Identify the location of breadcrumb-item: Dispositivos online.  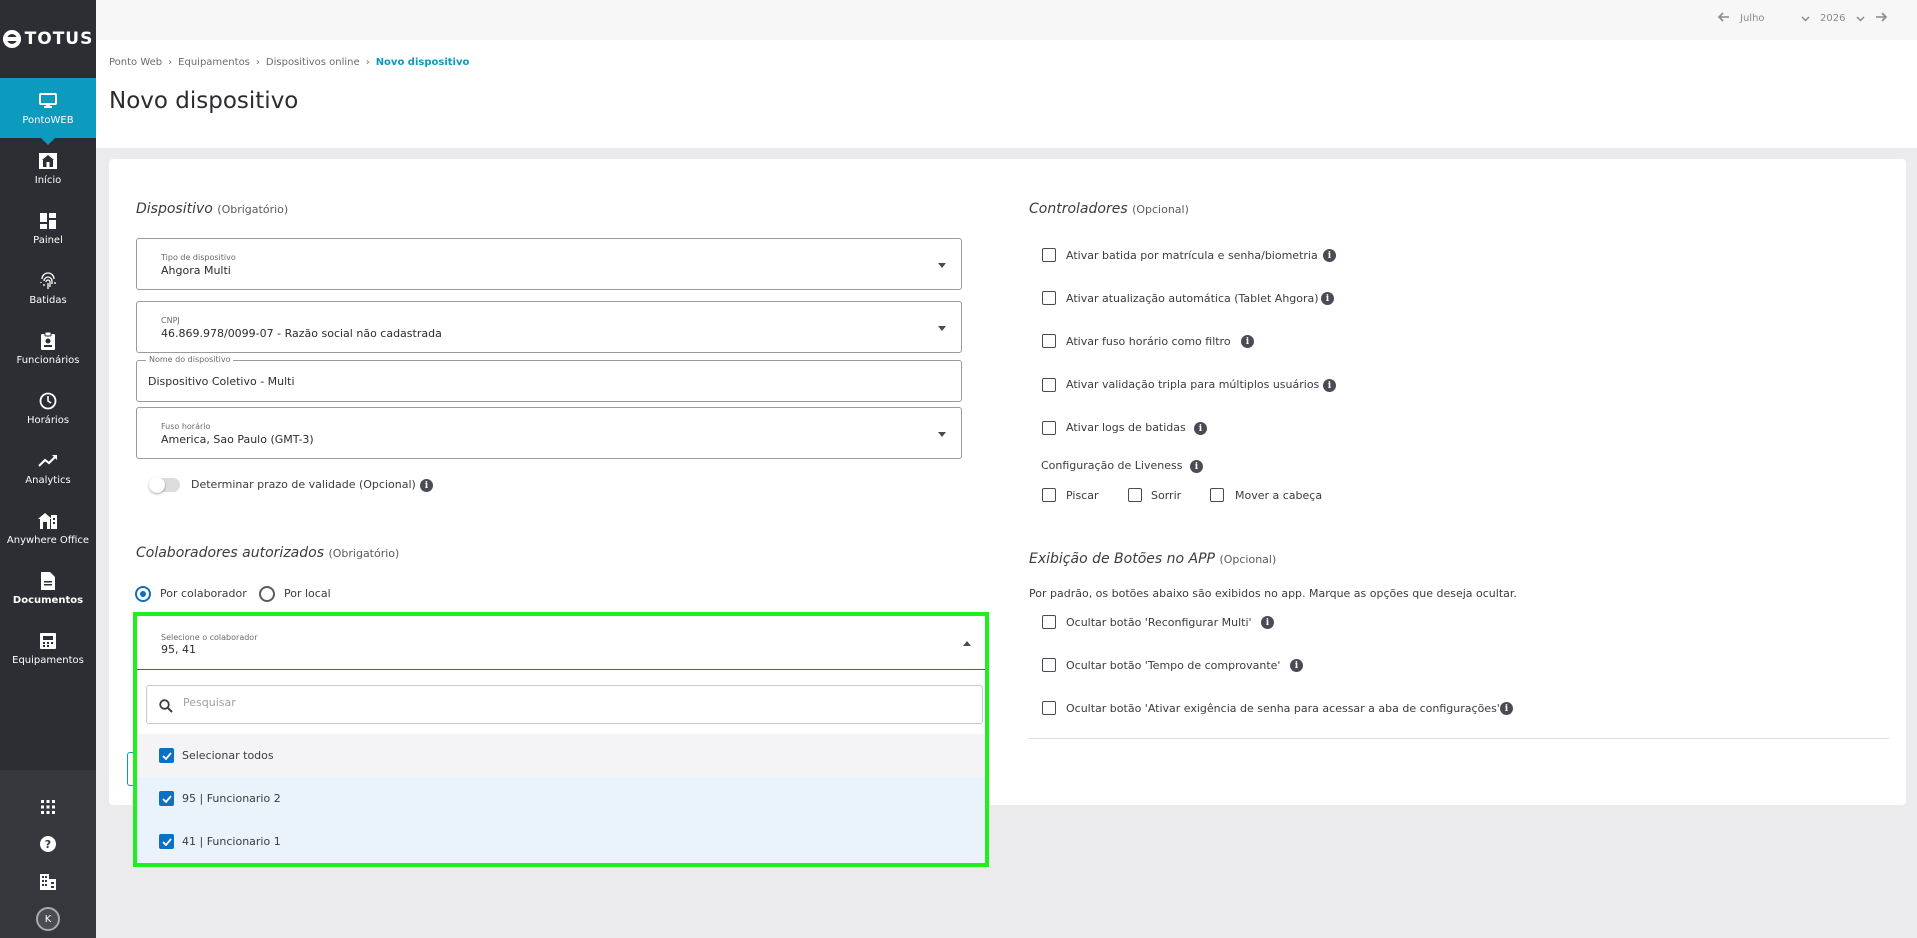
(313, 62).